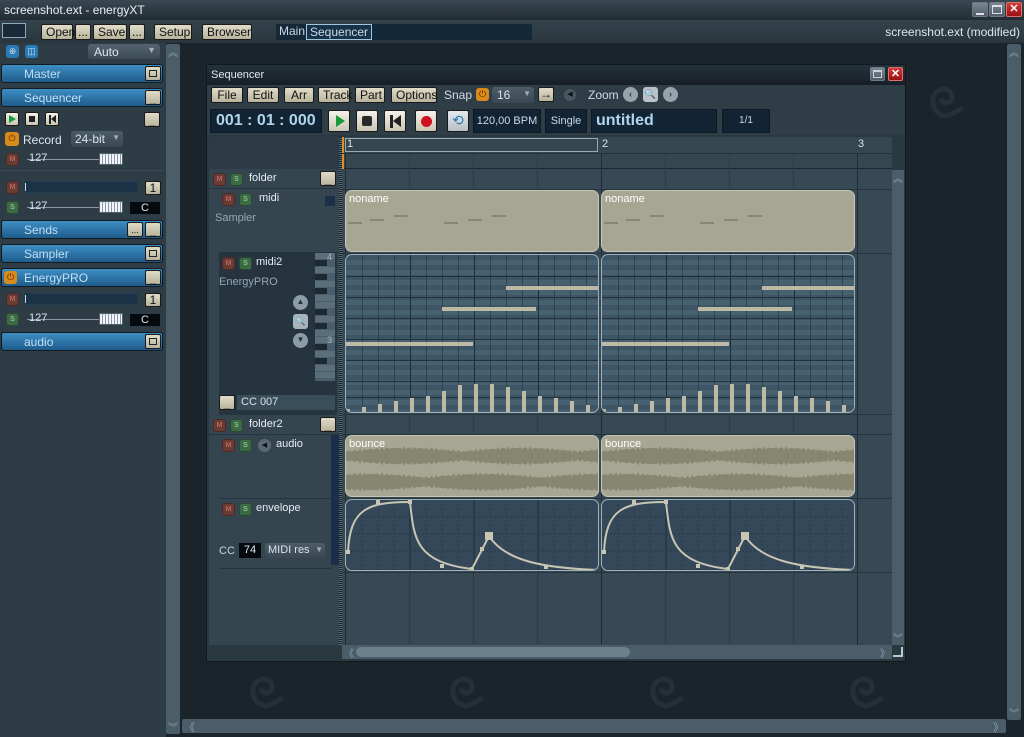  I want to click on envelope-line, so click(472, 535).